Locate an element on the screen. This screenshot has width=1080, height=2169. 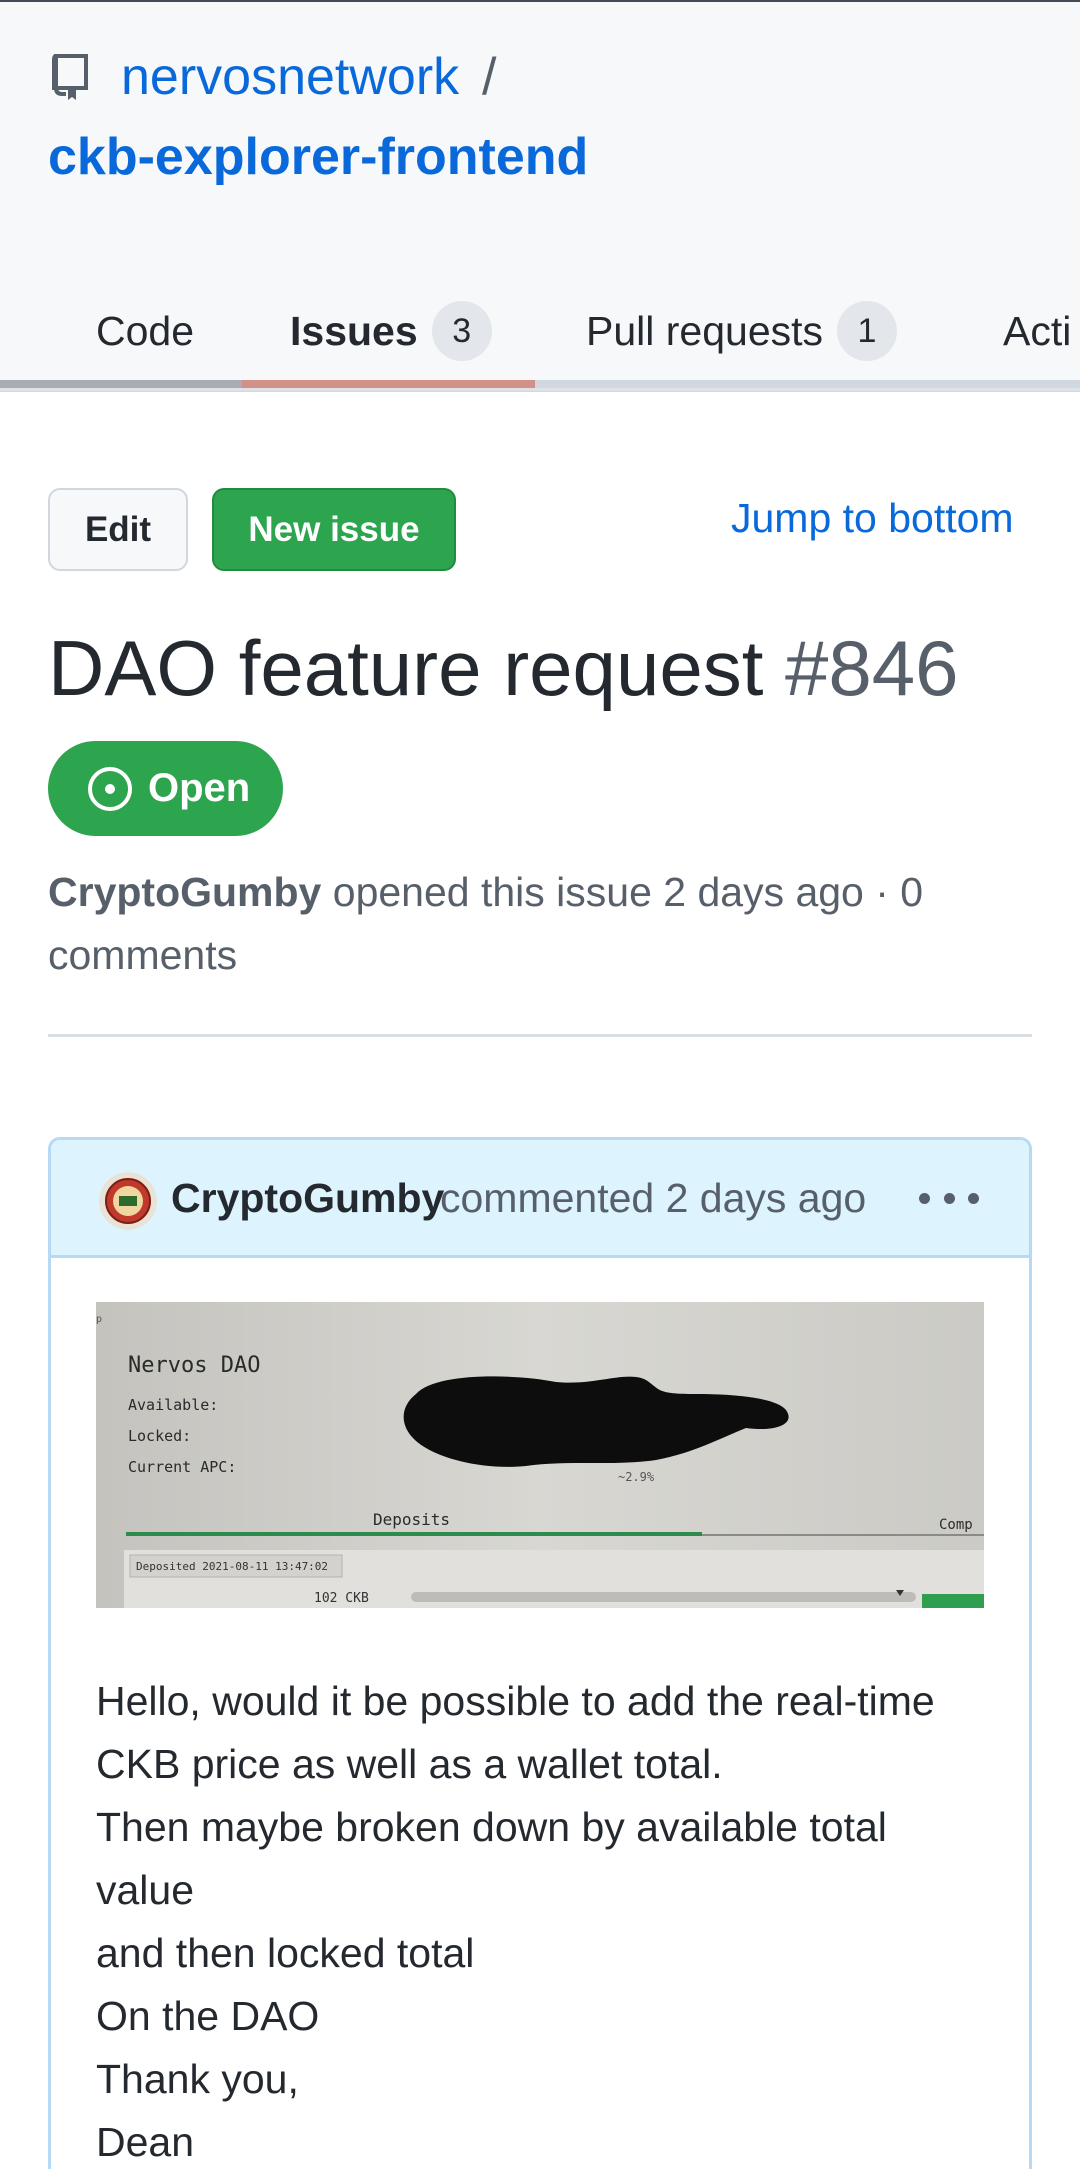
repo-tabs: Code Issues 3 Pull requests 1 Acti is located at coordinates (540, 331).